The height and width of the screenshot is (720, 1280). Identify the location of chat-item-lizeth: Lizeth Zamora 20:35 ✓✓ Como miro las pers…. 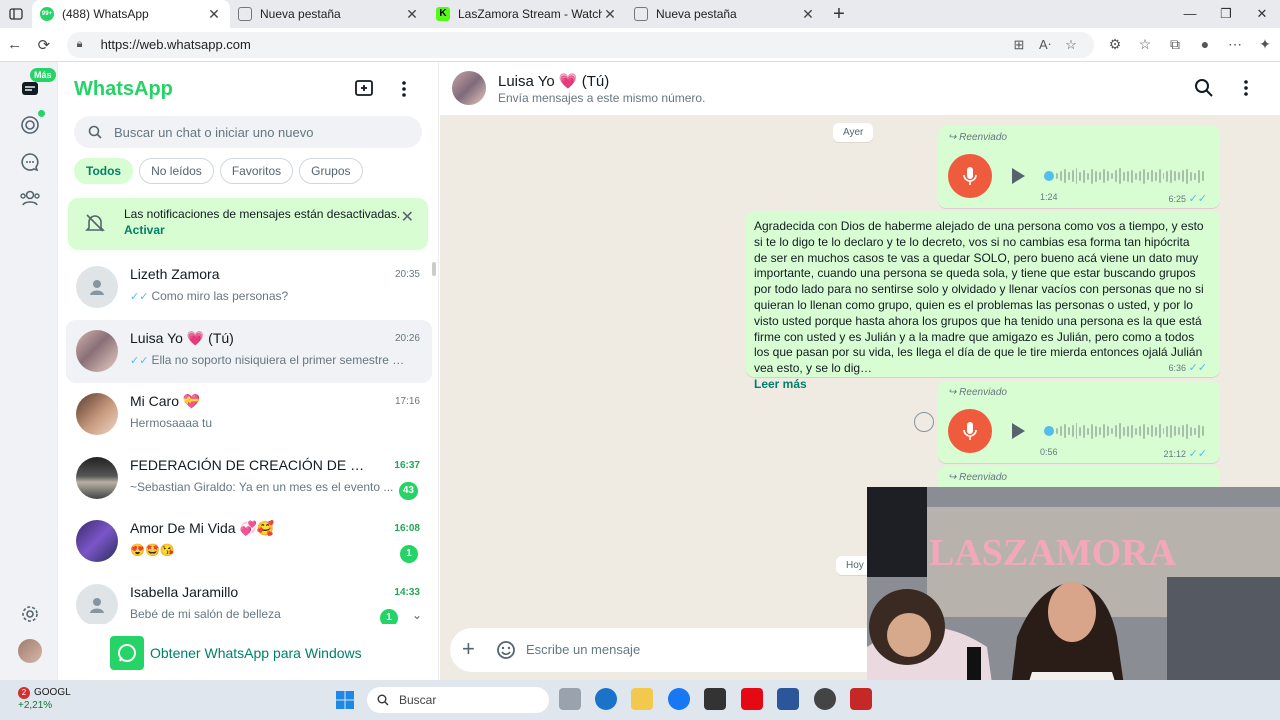
(249, 288).